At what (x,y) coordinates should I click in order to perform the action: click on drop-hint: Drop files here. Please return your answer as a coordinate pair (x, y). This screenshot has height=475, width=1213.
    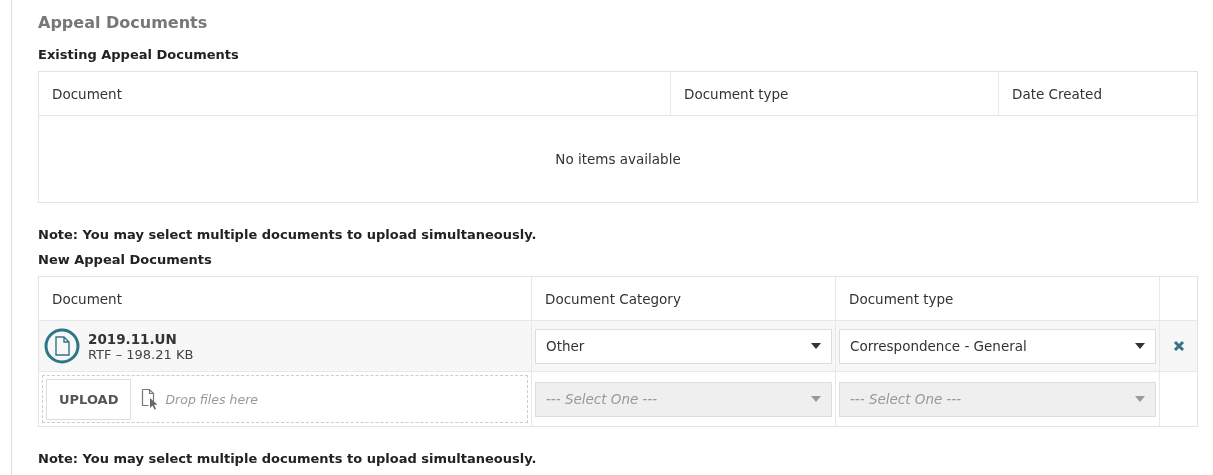
    Looking at the image, I should click on (211, 399).